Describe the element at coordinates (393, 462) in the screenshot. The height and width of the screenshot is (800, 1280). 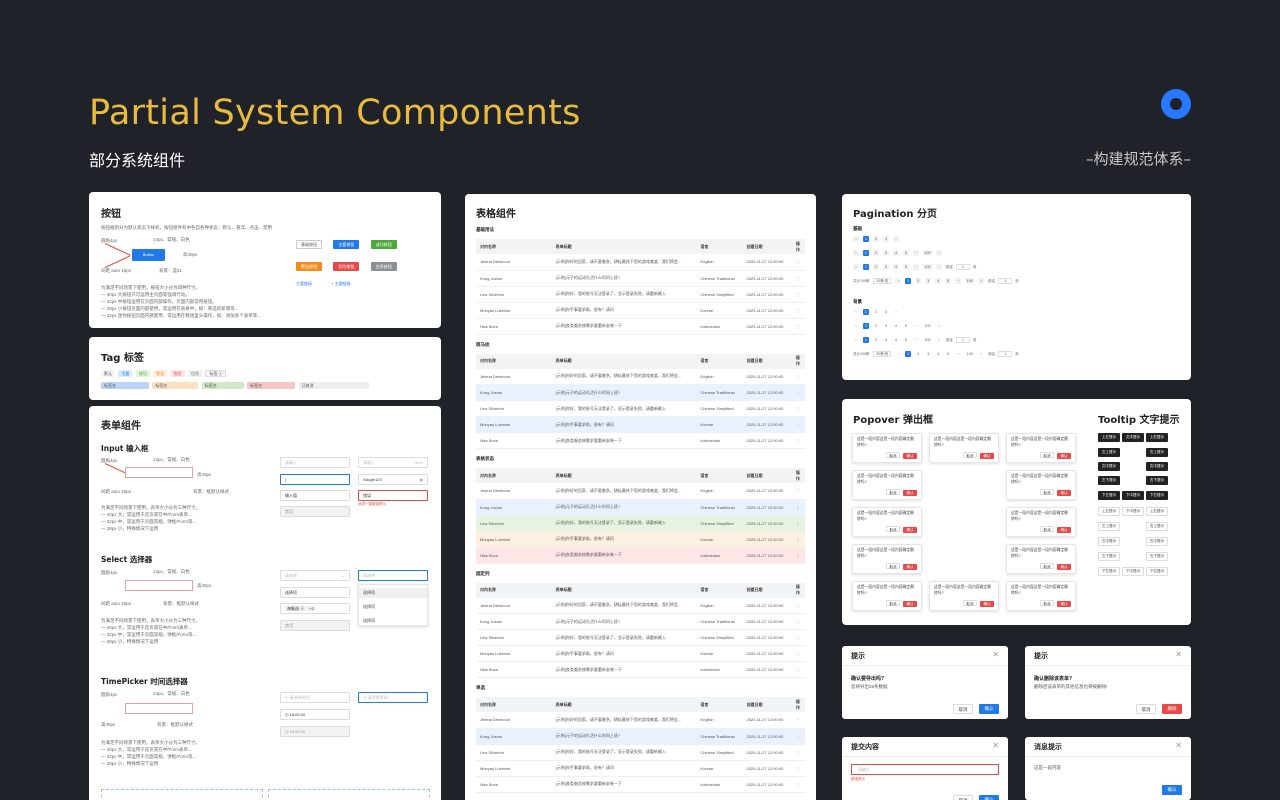
I see `count-input: 请输入 8/30` at that location.